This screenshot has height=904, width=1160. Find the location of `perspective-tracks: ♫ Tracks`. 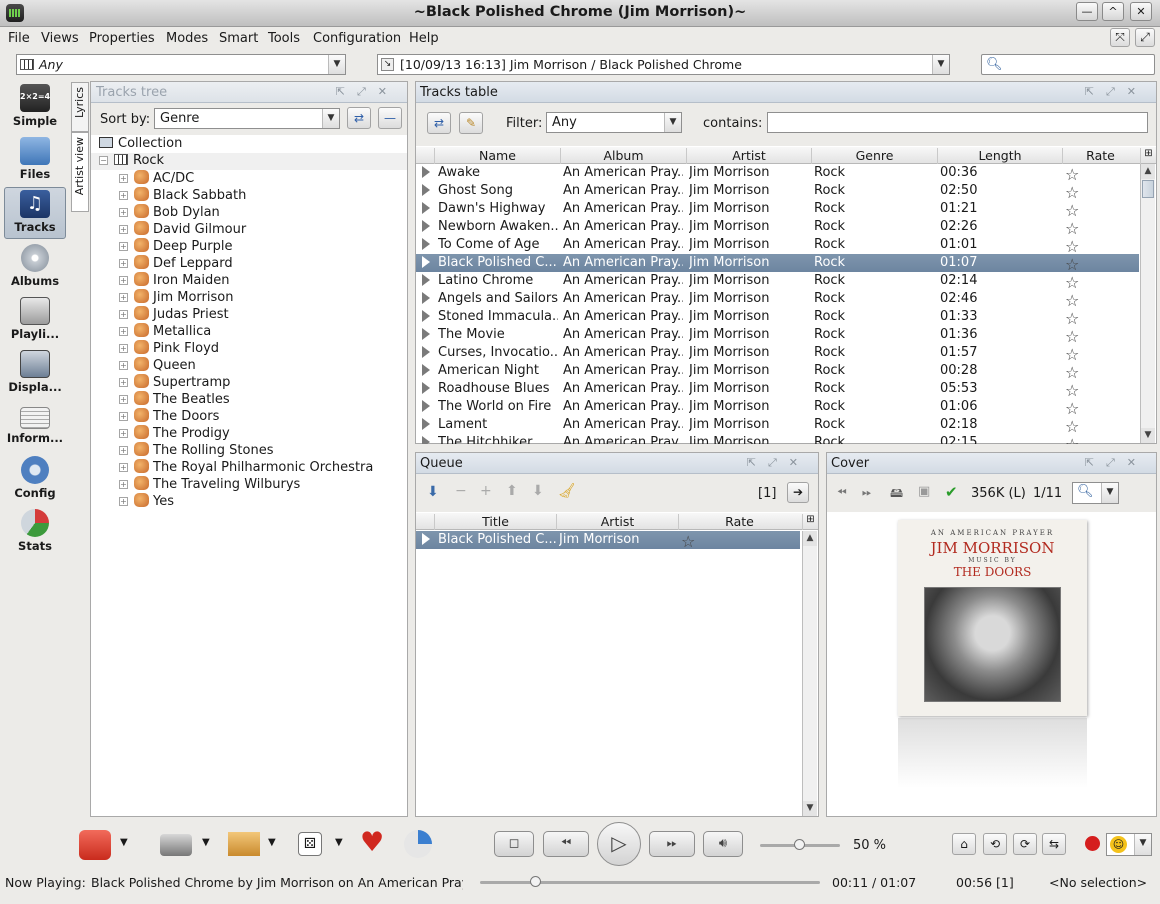

perspective-tracks: ♫ Tracks is located at coordinates (35, 213).